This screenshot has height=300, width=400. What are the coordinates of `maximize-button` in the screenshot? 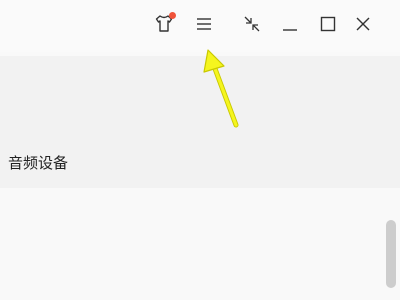 It's located at (328, 24).